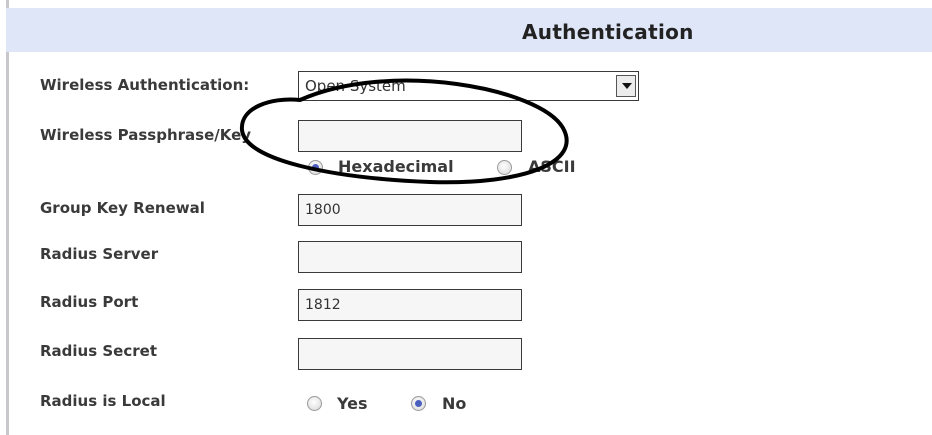  What do you see at coordinates (410, 257) in the screenshot?
I see `radius-server-input` at bounding box center [410, 257].